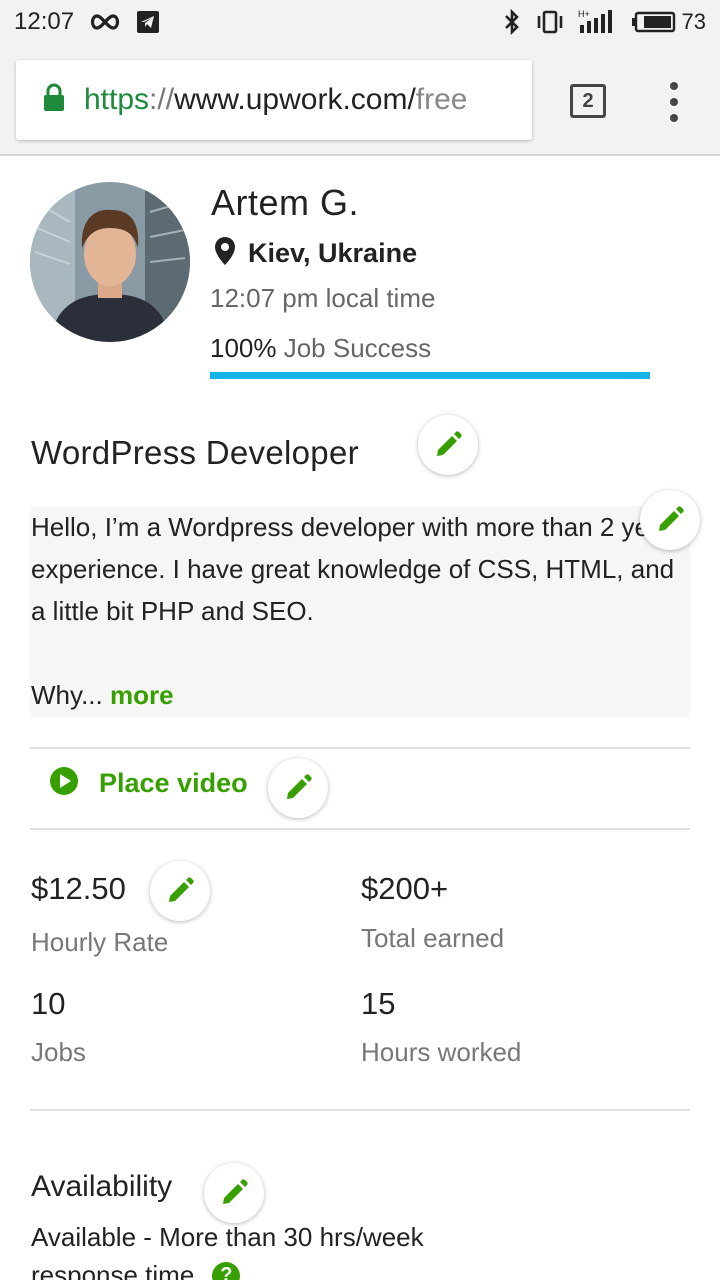  I want to click on edit-availability-button, so click(234, 1193).